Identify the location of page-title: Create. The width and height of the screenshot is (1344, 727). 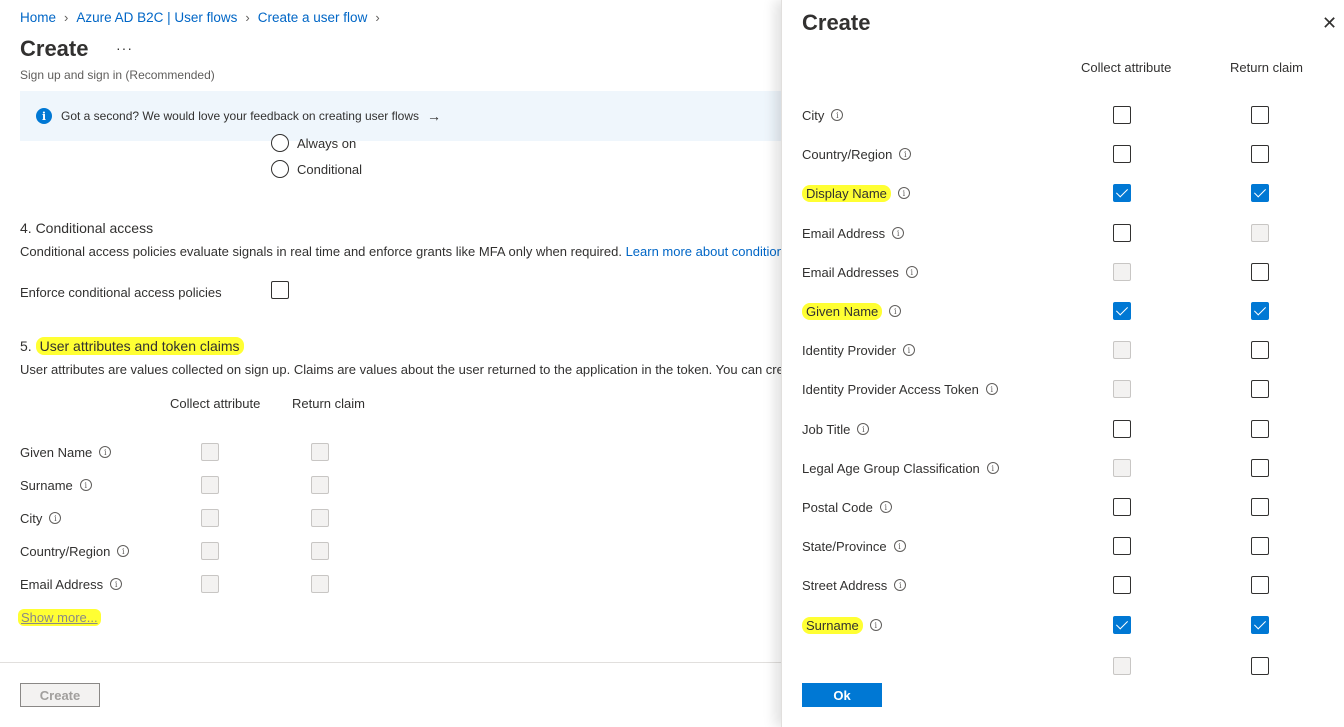
(54, 48).